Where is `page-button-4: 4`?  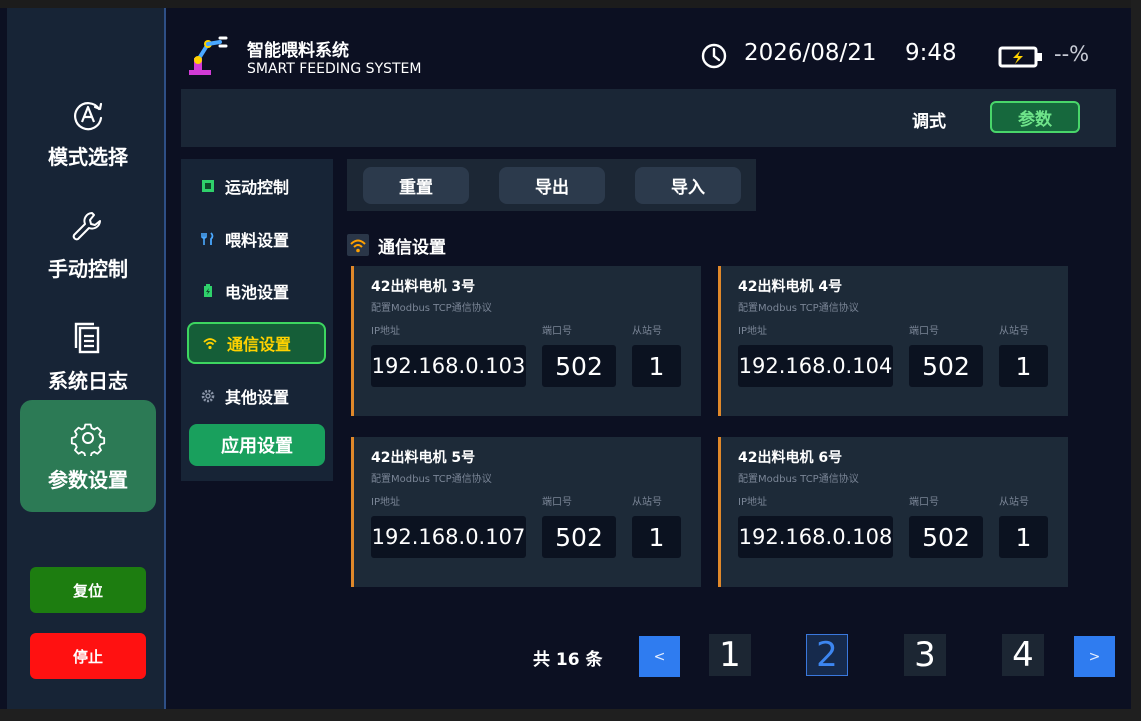
page-button-4: 4 is located at coordinates (1023, 655).